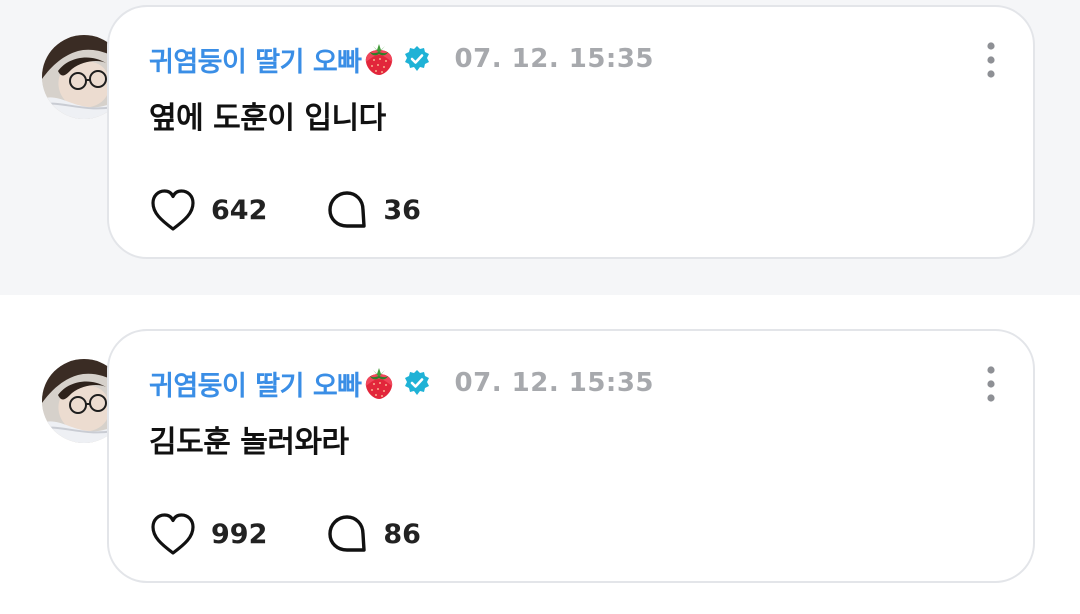 Image resolution: width=1080 pixels, height=614 pixels. I want to click on like-button: 642, so click(208, 210).